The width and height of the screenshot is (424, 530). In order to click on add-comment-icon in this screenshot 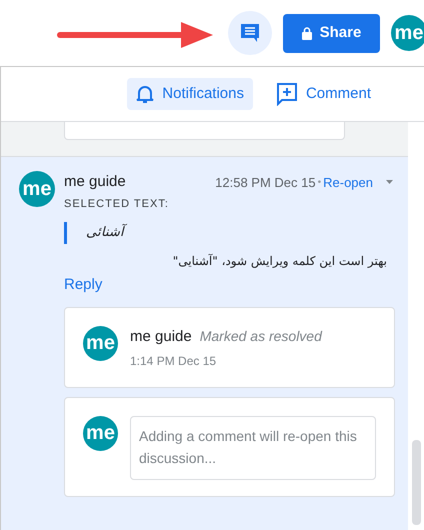, I will do `click(287, 94)`.